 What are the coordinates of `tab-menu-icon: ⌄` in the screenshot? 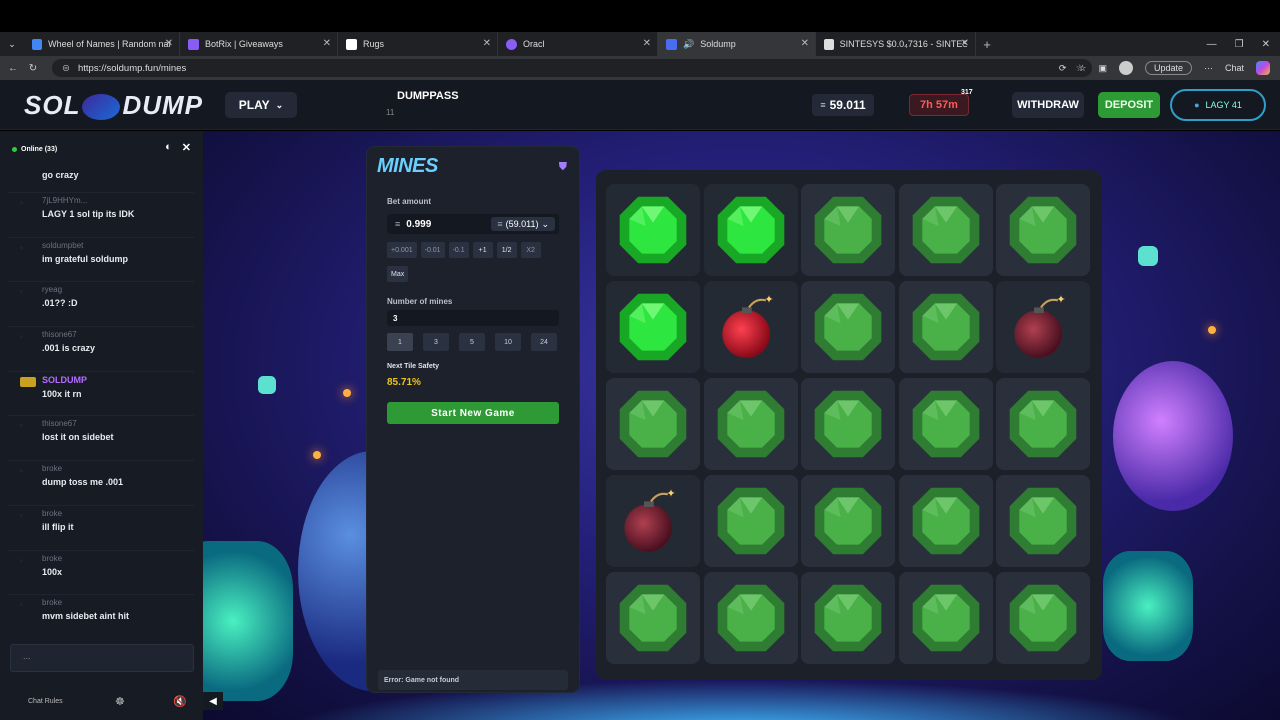 It's located at (12, 44).